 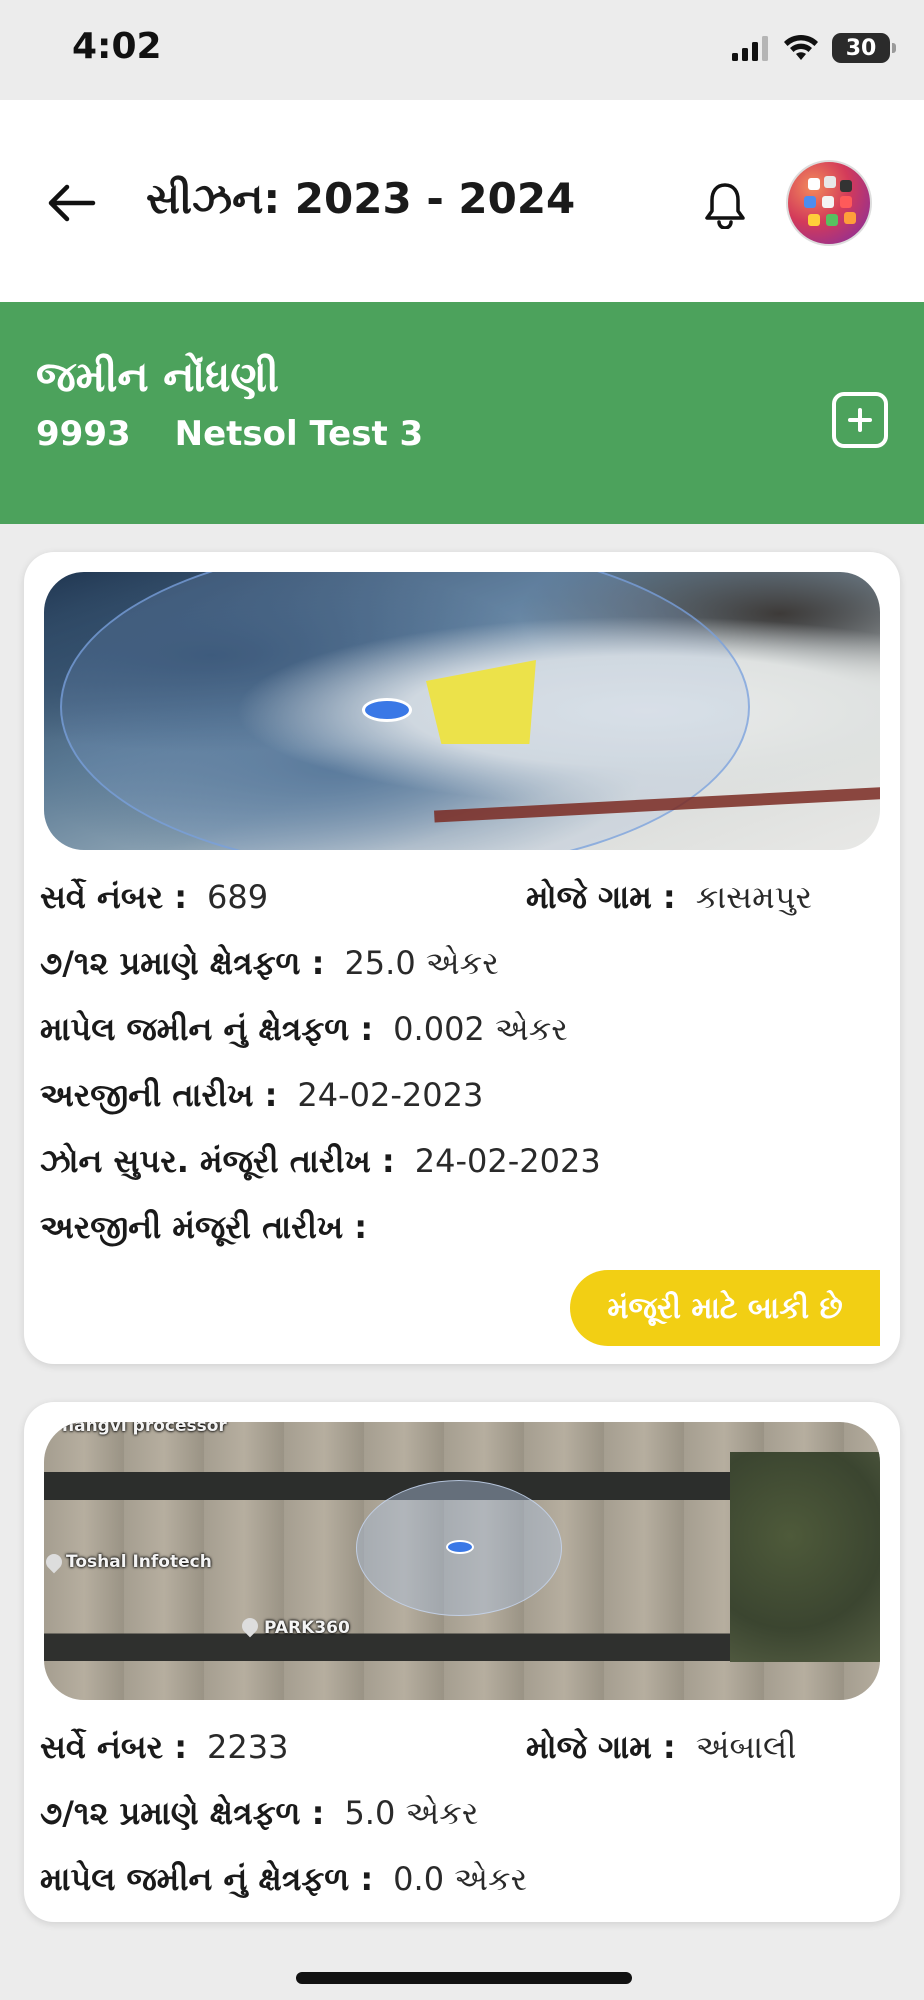 I want to click on status-icons: 30, so click(x=813, y=48).